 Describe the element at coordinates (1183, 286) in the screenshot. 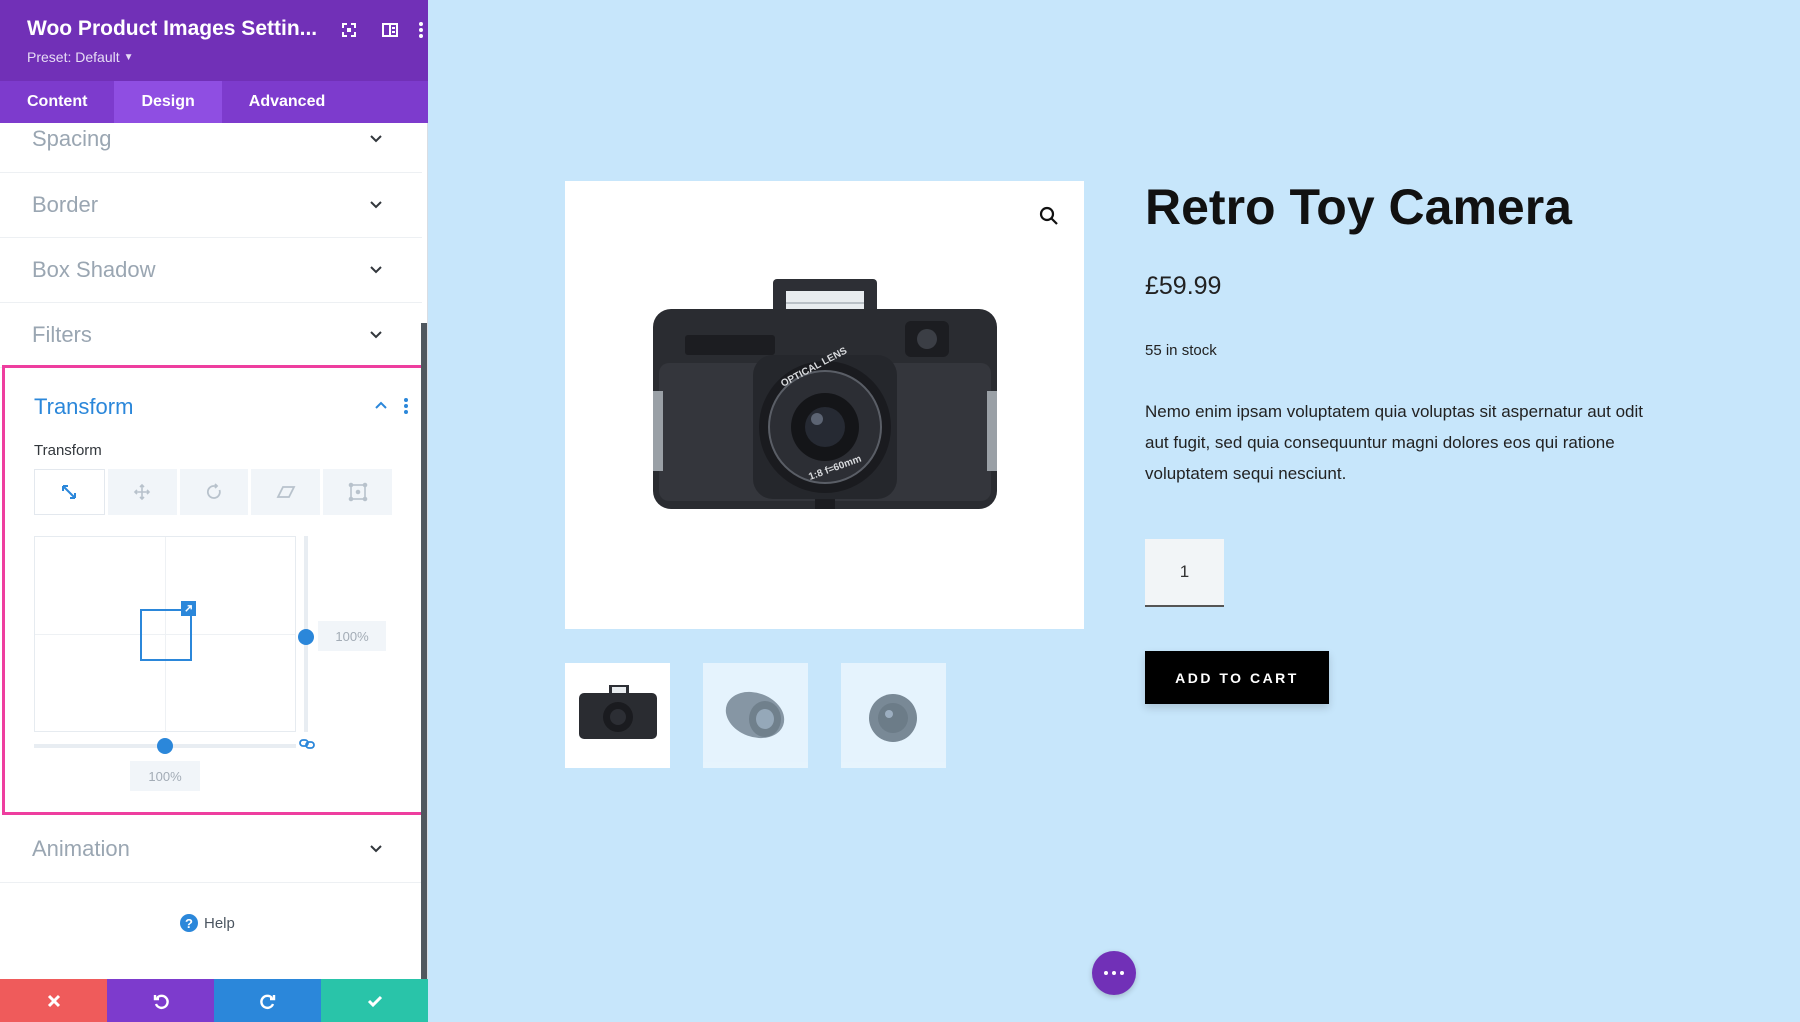

I see `product-price: £59.99` at that location.